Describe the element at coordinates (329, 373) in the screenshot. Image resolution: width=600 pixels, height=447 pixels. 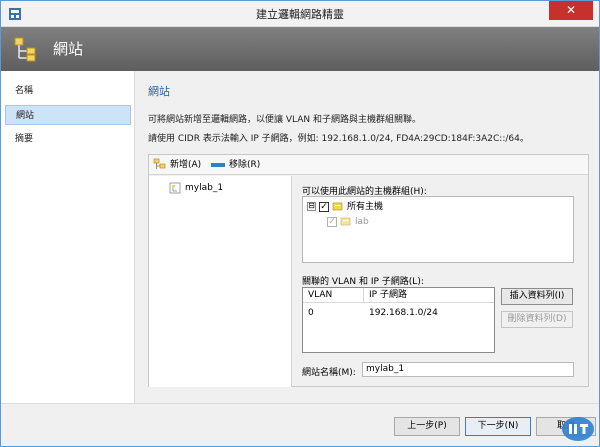
I see `site-name-label: 網站名稱(M):` at that location.